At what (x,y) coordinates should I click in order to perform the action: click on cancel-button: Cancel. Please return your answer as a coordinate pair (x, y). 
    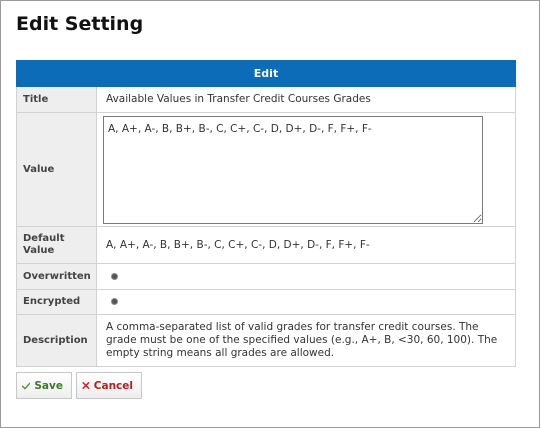
    Looking at the image, I should click on (109, 385).